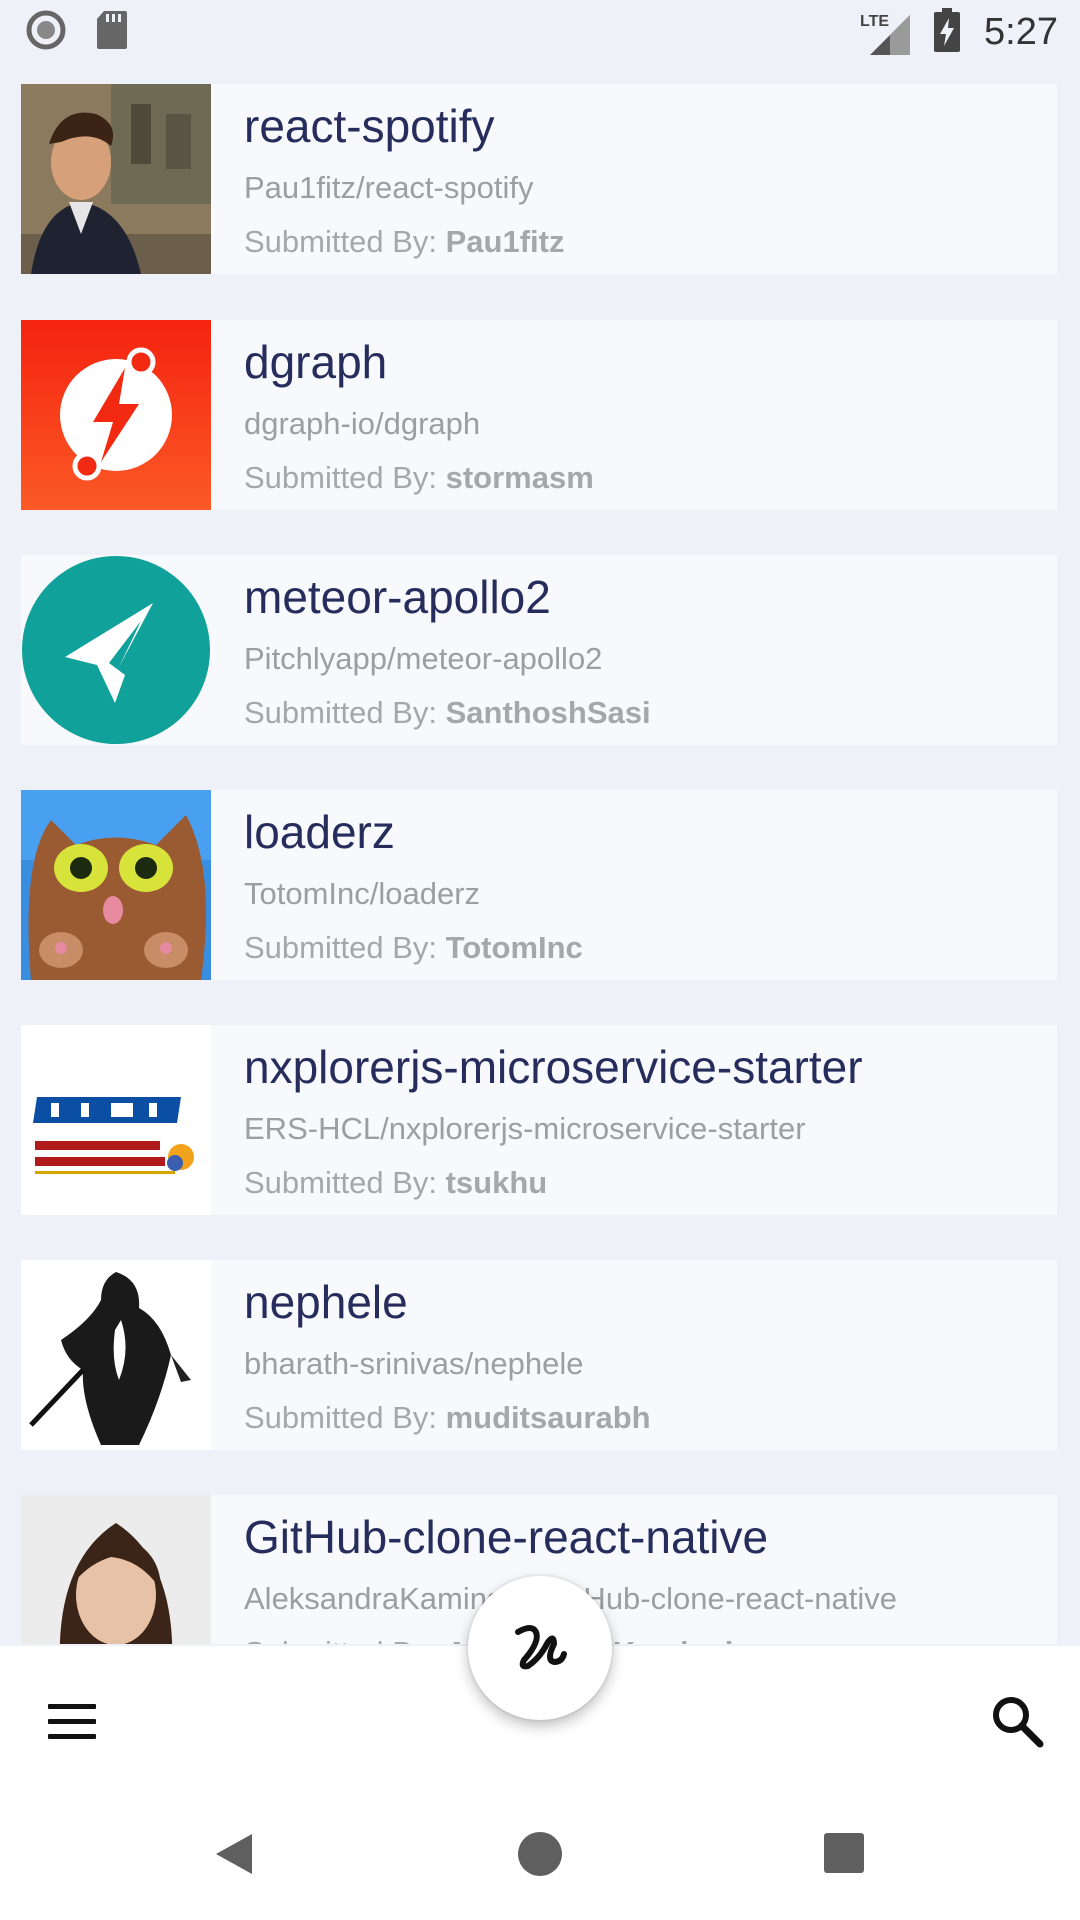  Describe the element at coordinates (525, 1128) in the screenshot. I see `repo-path: ERS-HCL/nxplorerjs-microservice-starter` at that location.